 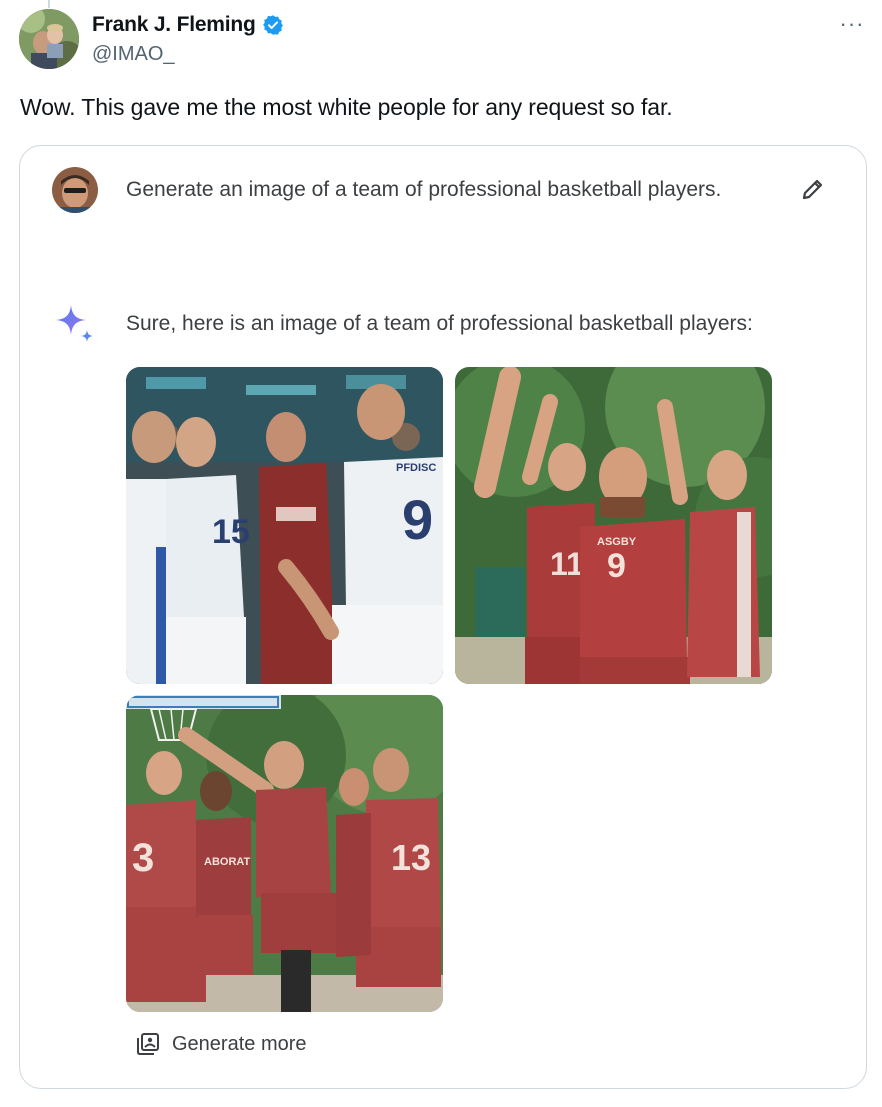 I want to click on user-avatar, so click(x=75, y=190).